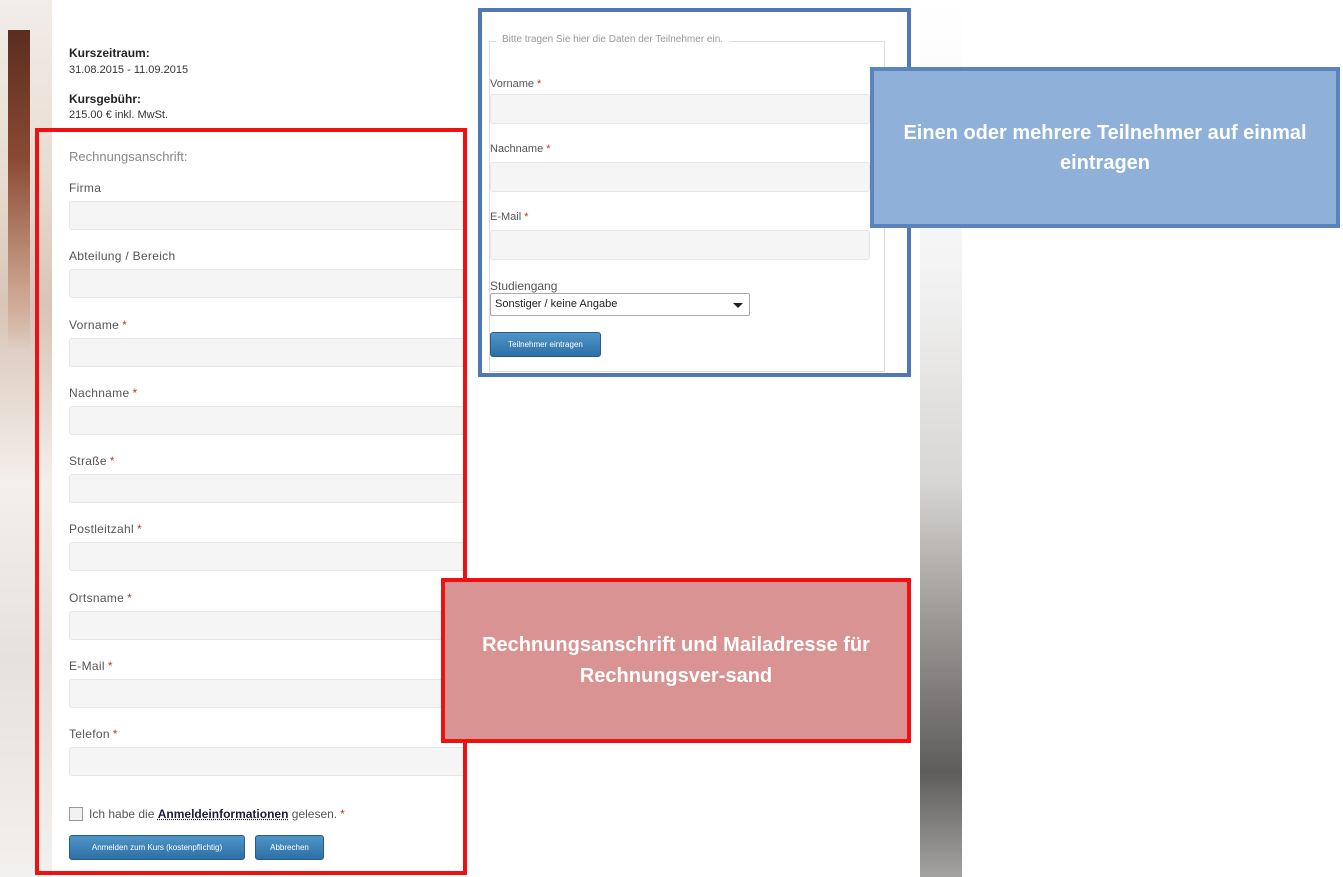 Image resolution: width=1343 pixels, height=877 pixels. What do you see at coordinates (694, 192) in the screenshot?
I see `participant-highlight-frame` at bounding box center [694, 192].